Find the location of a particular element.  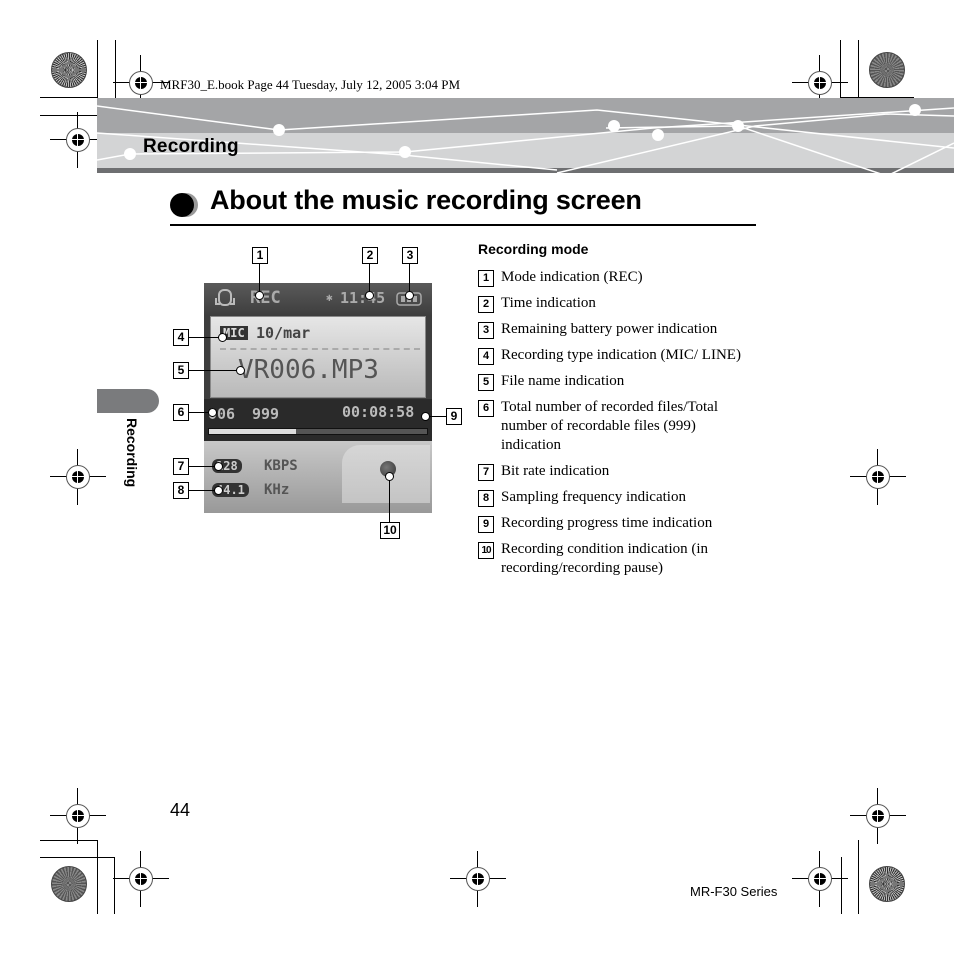

legend-number: 7 is located at coordinates (486, 472).